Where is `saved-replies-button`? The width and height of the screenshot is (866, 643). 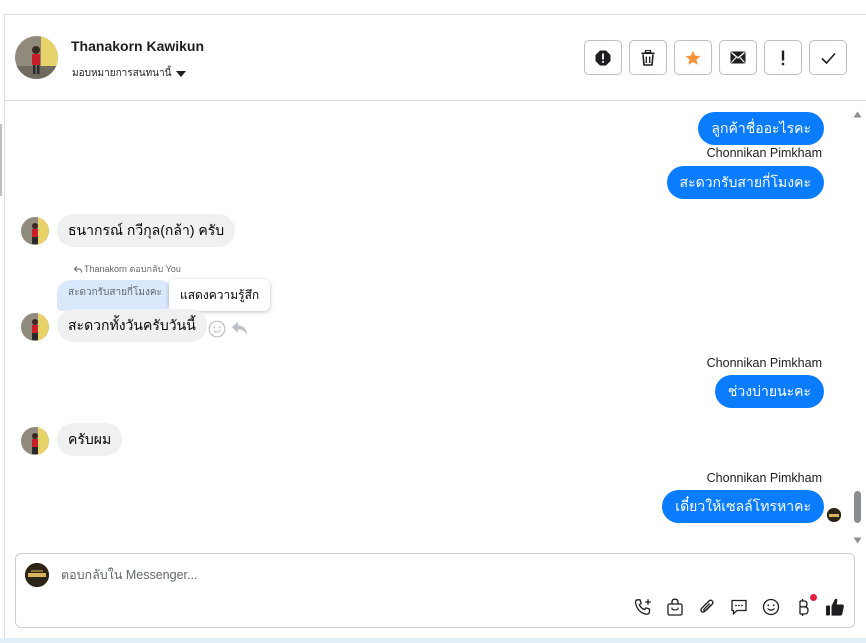 saved-replies-button is located at coordinates (739, 607).